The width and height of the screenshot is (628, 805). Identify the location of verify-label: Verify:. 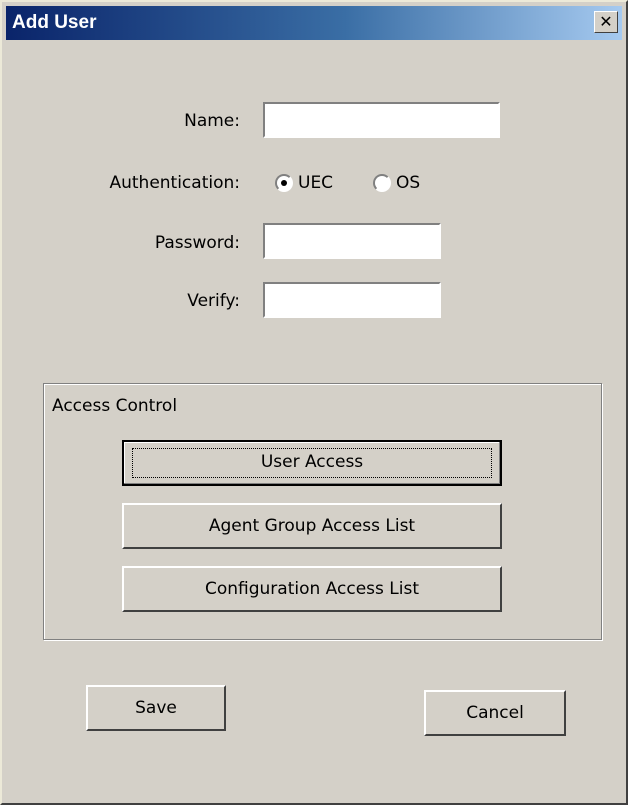
(213, 301).